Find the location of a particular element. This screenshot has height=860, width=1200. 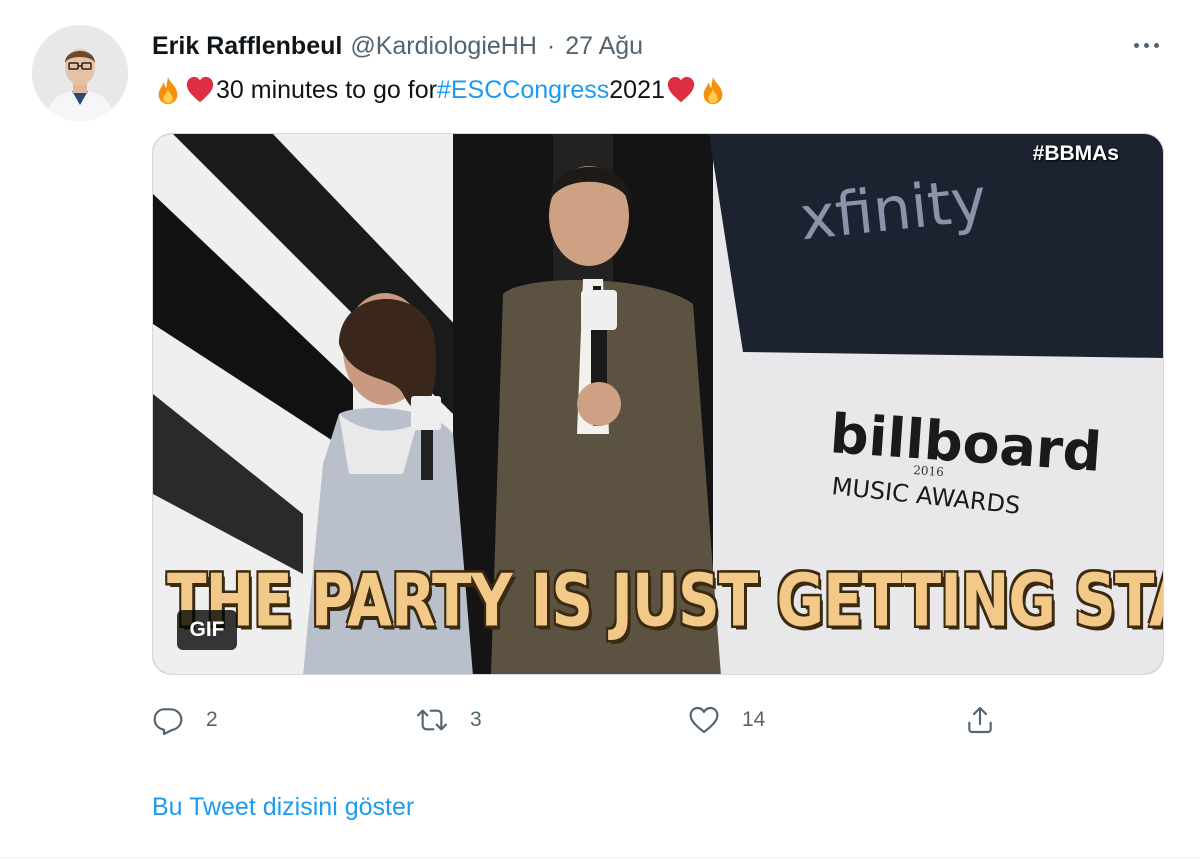

retweet-button: 3 is located at coordinates (449, 720).